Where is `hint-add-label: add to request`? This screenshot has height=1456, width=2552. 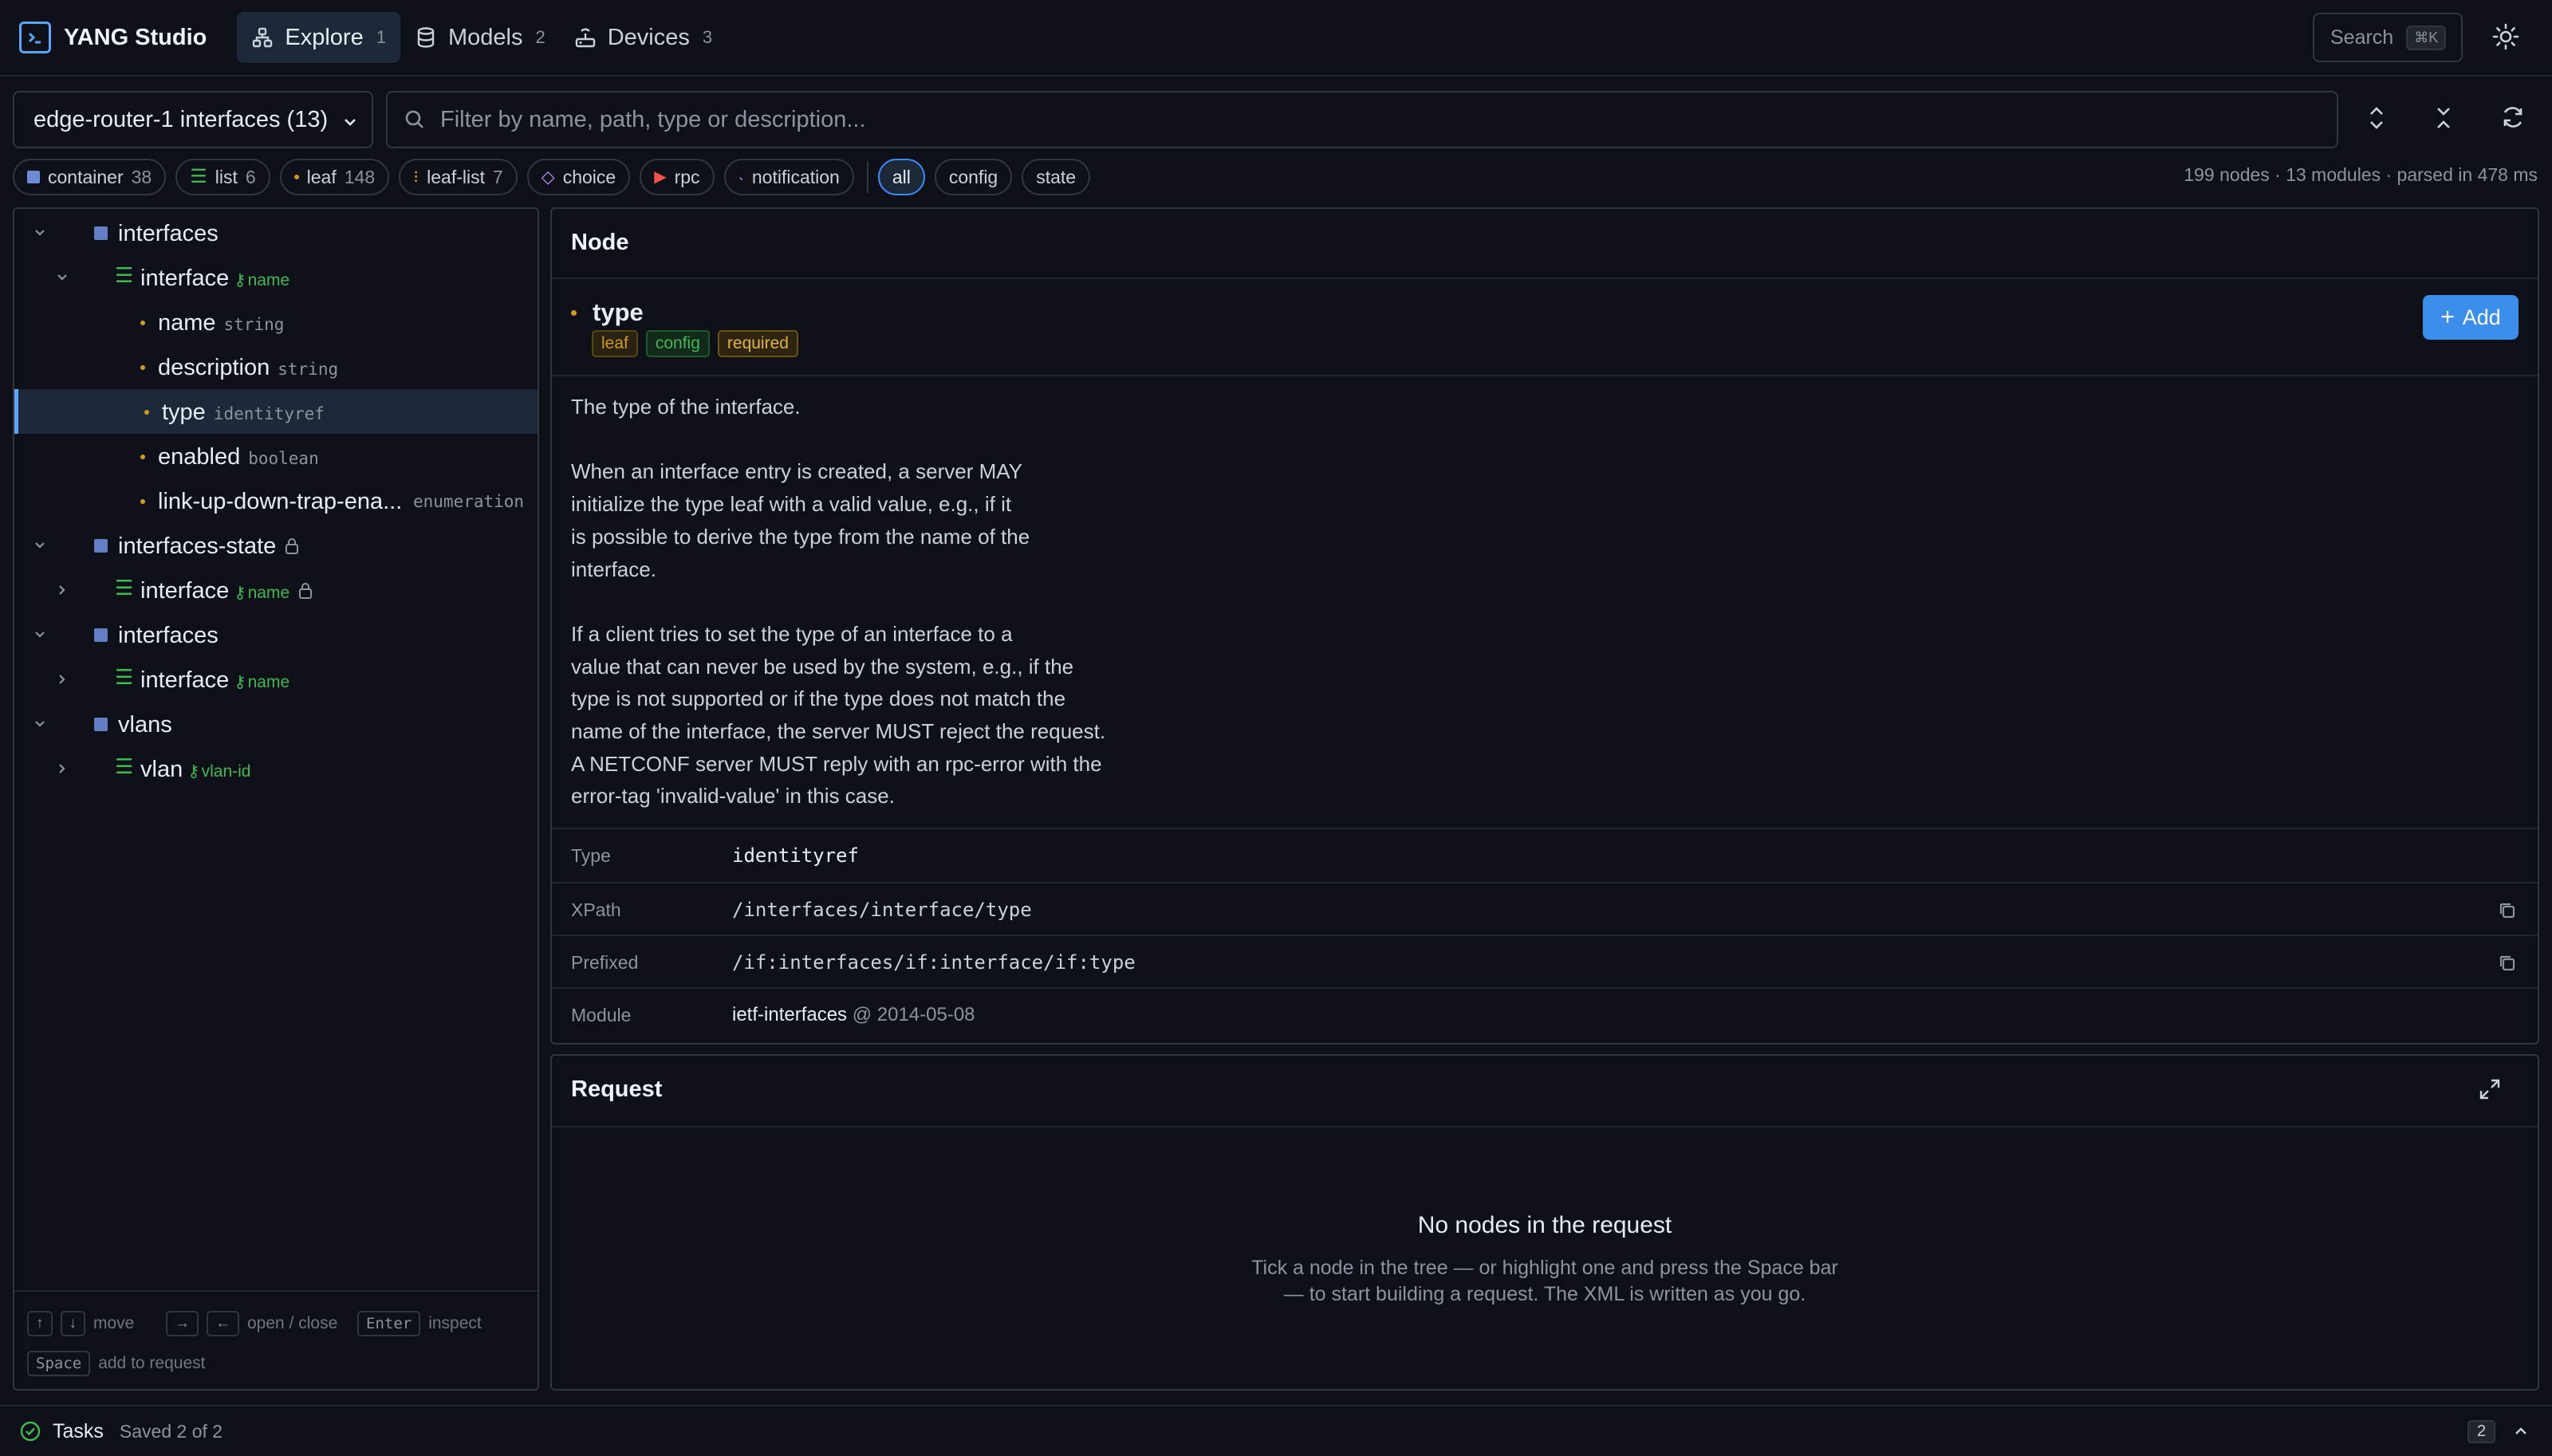 hint-add-label: add to request is located at coordinates (152, 1363).